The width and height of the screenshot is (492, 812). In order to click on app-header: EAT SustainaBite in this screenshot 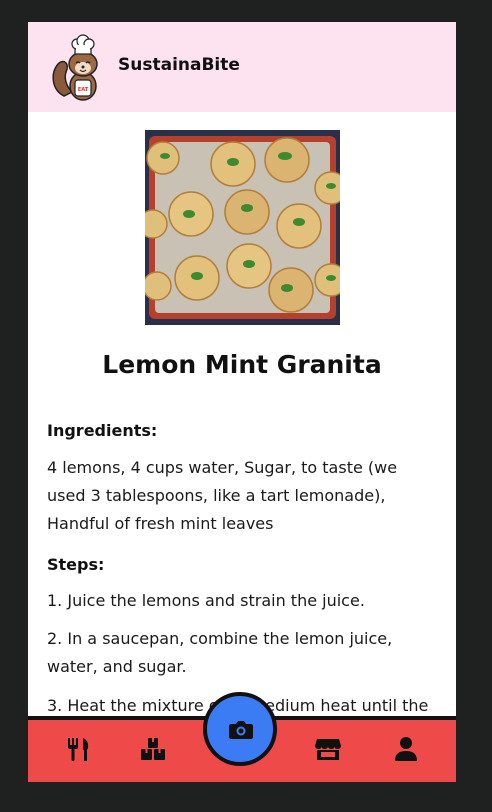, I will do `click(242, 67)`.